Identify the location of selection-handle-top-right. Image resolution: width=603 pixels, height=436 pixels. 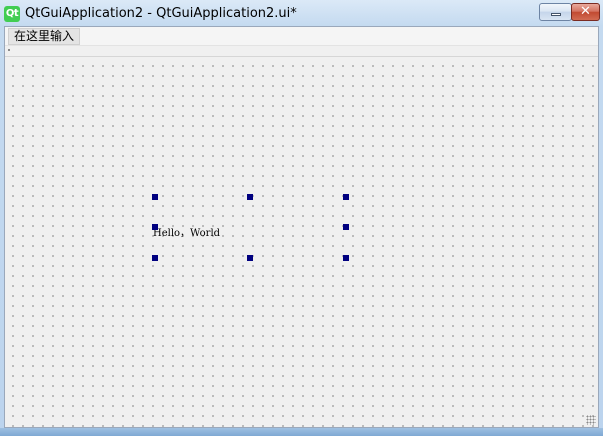
(346, 197).